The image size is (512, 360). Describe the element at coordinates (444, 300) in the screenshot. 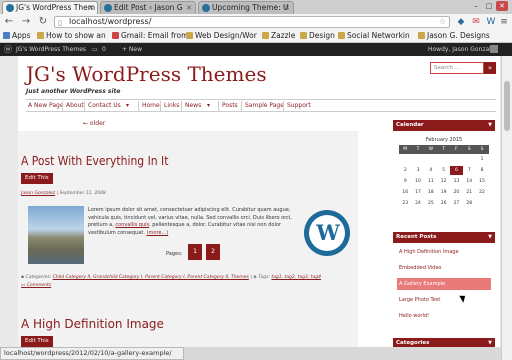

I see `recent-post-link: Large Photo Test` at that location.